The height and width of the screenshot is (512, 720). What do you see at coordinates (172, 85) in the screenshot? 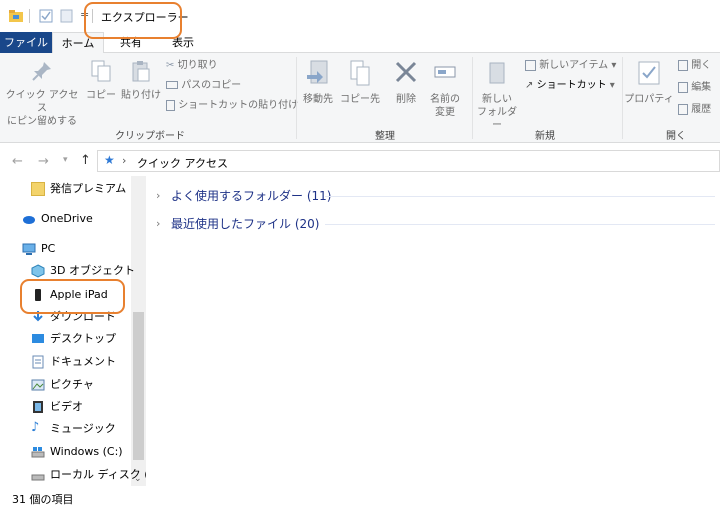
I see `copy-path-icon` at bounding box center [172, 85].